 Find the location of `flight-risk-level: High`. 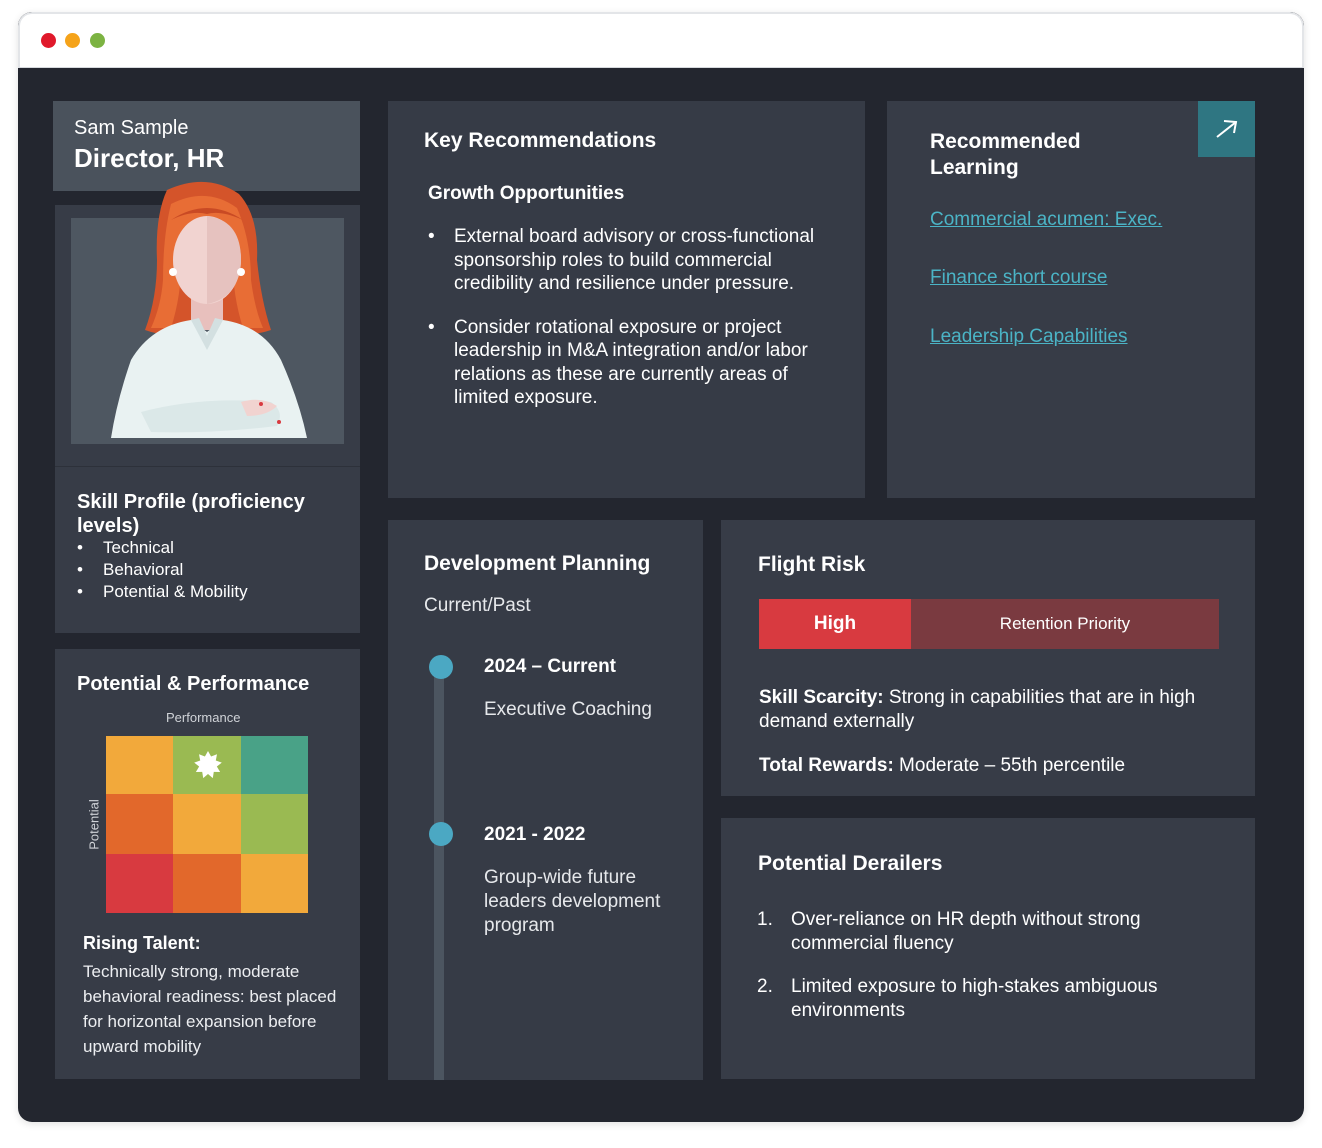

flight-risk-level: High is located at coordinates (835, 624).